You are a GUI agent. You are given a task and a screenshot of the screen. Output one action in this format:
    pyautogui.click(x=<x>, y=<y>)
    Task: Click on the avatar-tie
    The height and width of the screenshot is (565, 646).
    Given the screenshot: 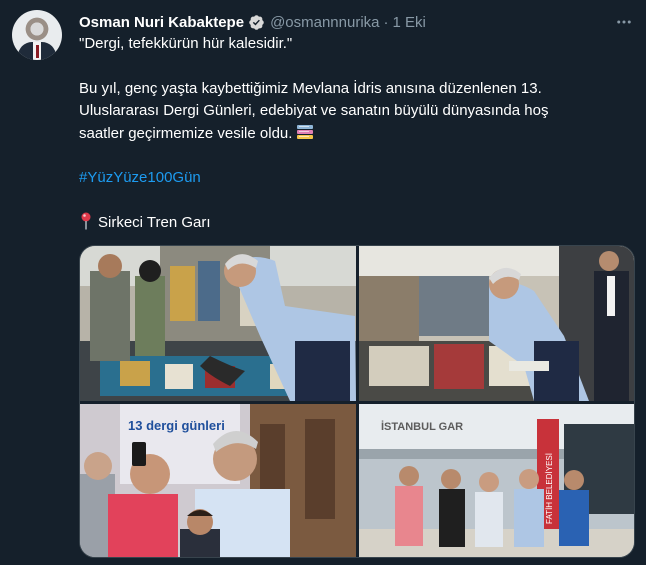 What is the action you would take?
    pyautogui.click(x=37, y=51)
    